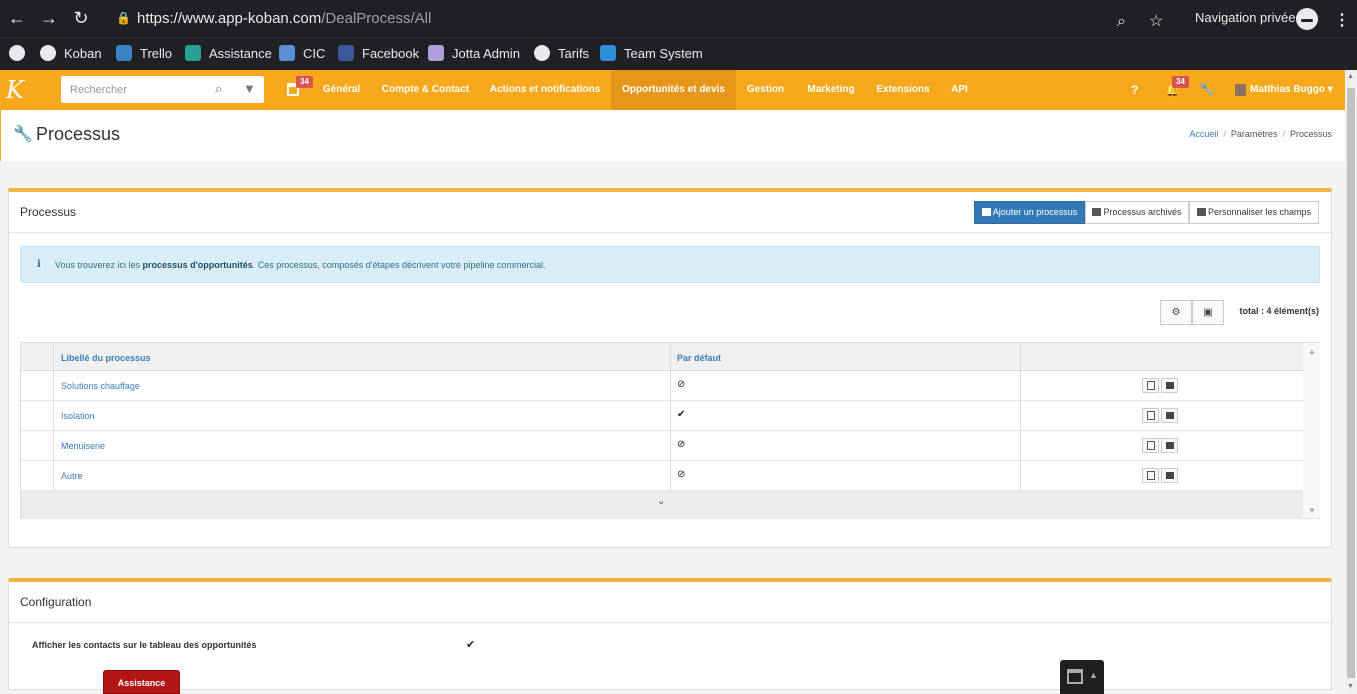 Image resolution: width=1357 pixels, height=694 pixels. I want to click on bookmark-star-icon: ☆, so click(1156, 22).